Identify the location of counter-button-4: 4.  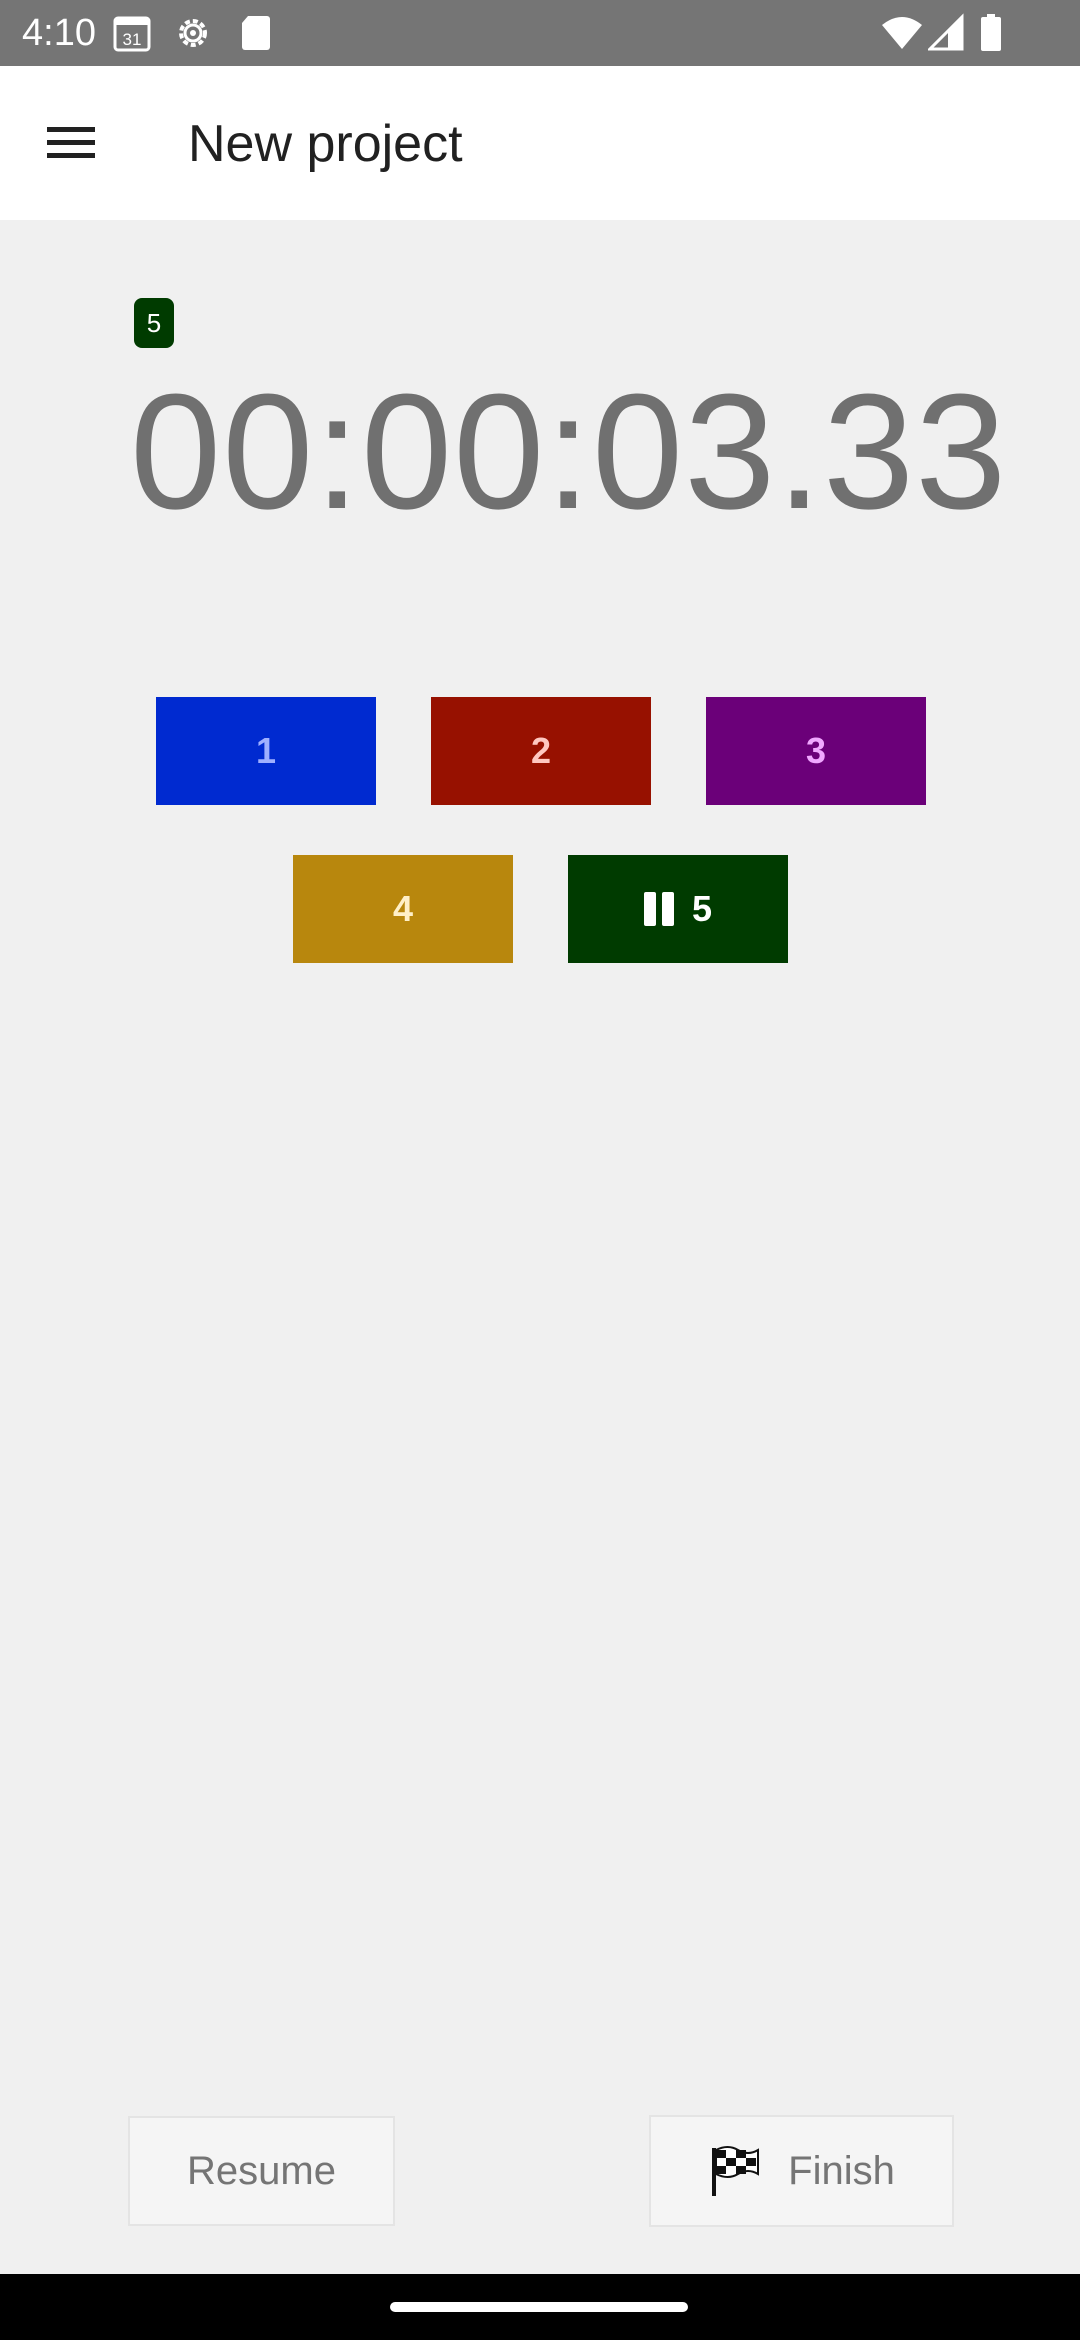
(403, 909).